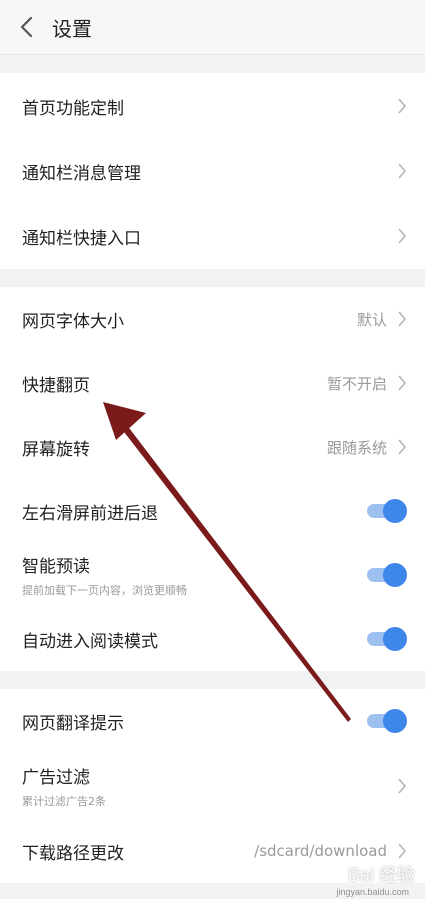 This screenshot has width=425, height=899. I want to click on row-label: 屏幕旋转, so click(56, 449).